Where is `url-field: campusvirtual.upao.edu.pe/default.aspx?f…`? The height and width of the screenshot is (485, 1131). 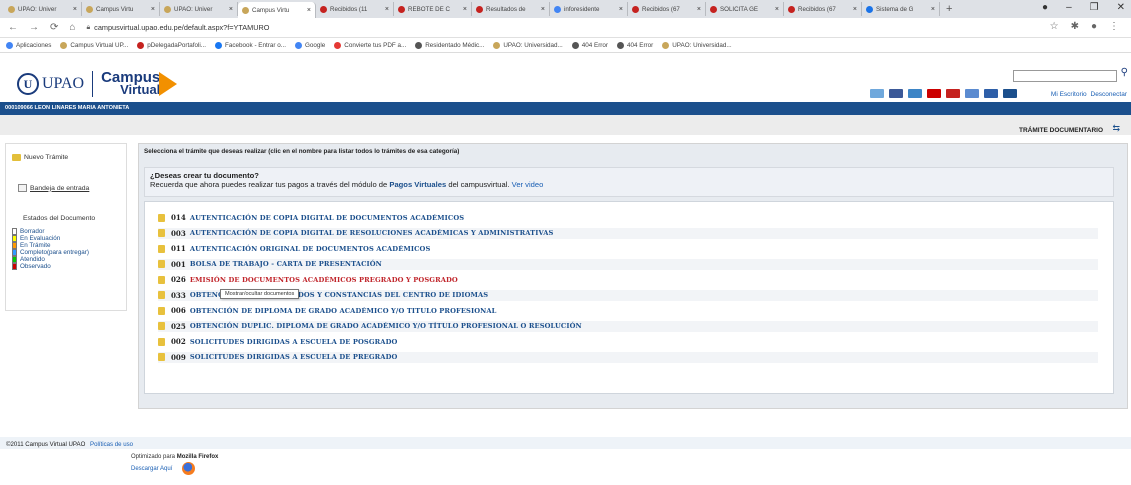 url-field: campusvirtual.upao.edu.pe/default.aspx?f… is located at coordinates (181, 27).